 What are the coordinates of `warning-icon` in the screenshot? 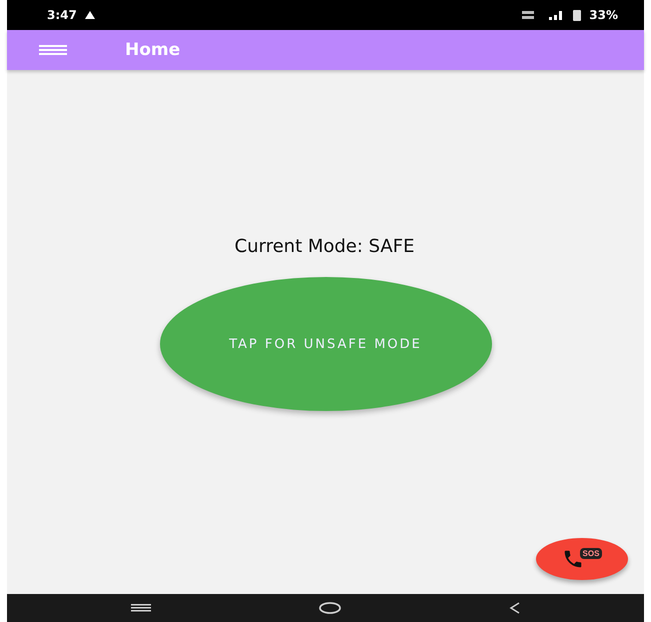 It's located at (89, 15).